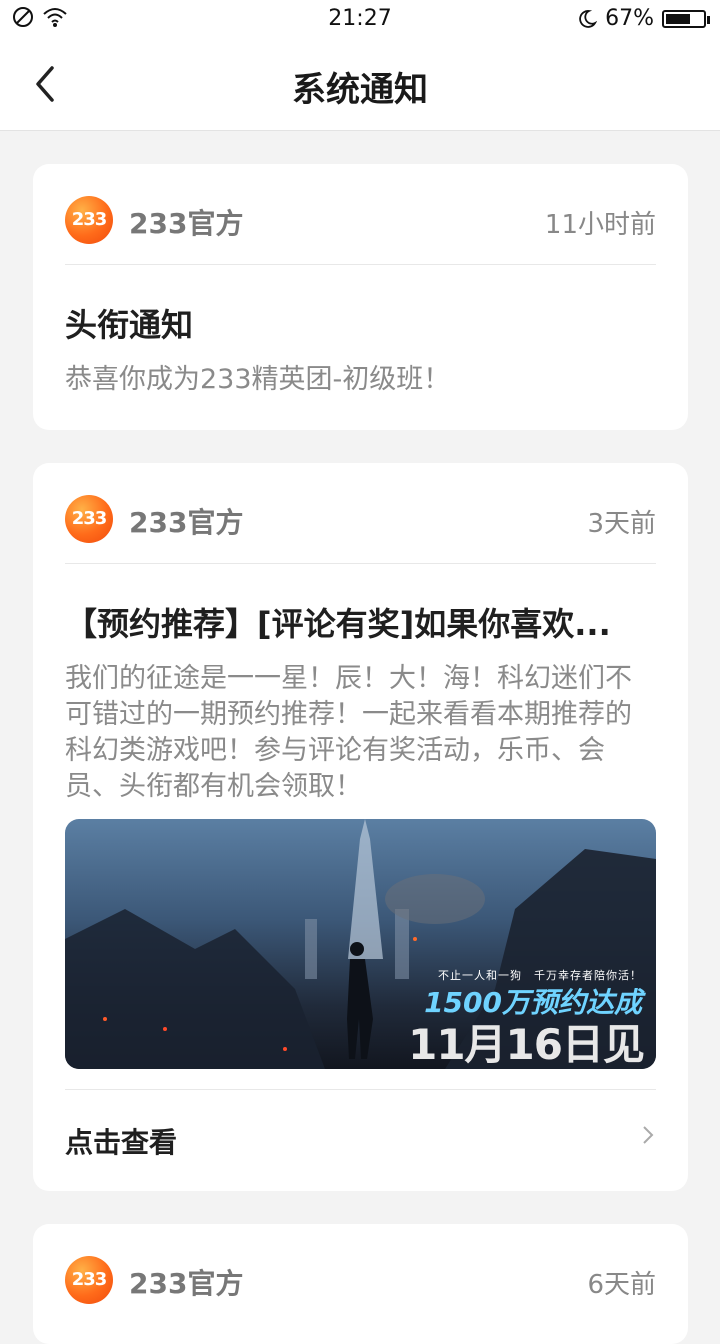 The image size is (720, 1344). Describe the element at coordinates (600, 225) in the screenshot. I see `notification-time: 11小时前` at that location.